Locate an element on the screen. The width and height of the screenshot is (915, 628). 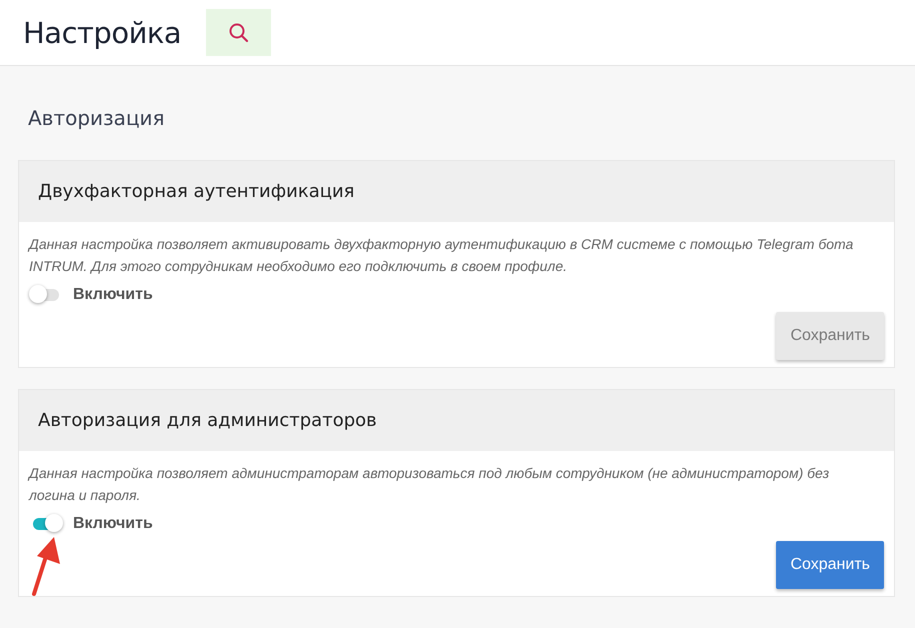
setting-description: Данная настройка позволяет администраторам авторизоваться под любым сотрудником (не администратором) без логина и пароля. is located at coordinates (429, 484).